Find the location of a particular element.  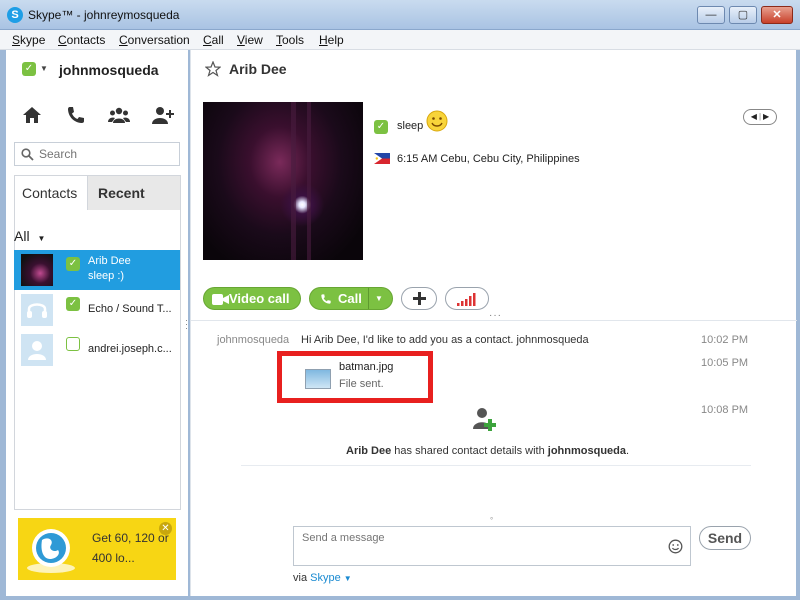

shared-name: Arib Dee is located at coordinates (369, 451).